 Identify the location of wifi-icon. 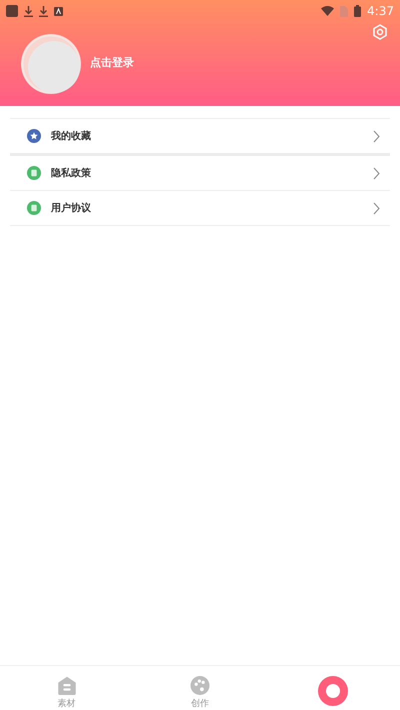
(327, 11).